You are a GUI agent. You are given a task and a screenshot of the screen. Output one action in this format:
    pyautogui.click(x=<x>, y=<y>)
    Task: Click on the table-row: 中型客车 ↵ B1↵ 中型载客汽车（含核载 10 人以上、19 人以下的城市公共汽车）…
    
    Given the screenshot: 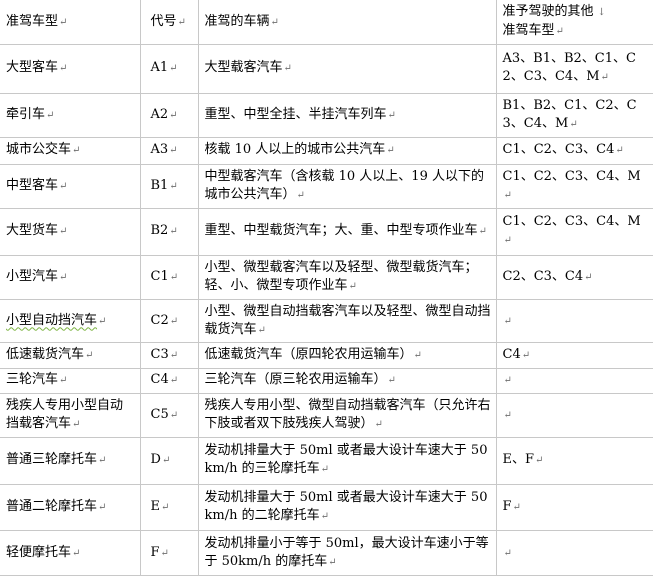 What is the action you would take?
    pyautogui.click(x=326, y=186)
    